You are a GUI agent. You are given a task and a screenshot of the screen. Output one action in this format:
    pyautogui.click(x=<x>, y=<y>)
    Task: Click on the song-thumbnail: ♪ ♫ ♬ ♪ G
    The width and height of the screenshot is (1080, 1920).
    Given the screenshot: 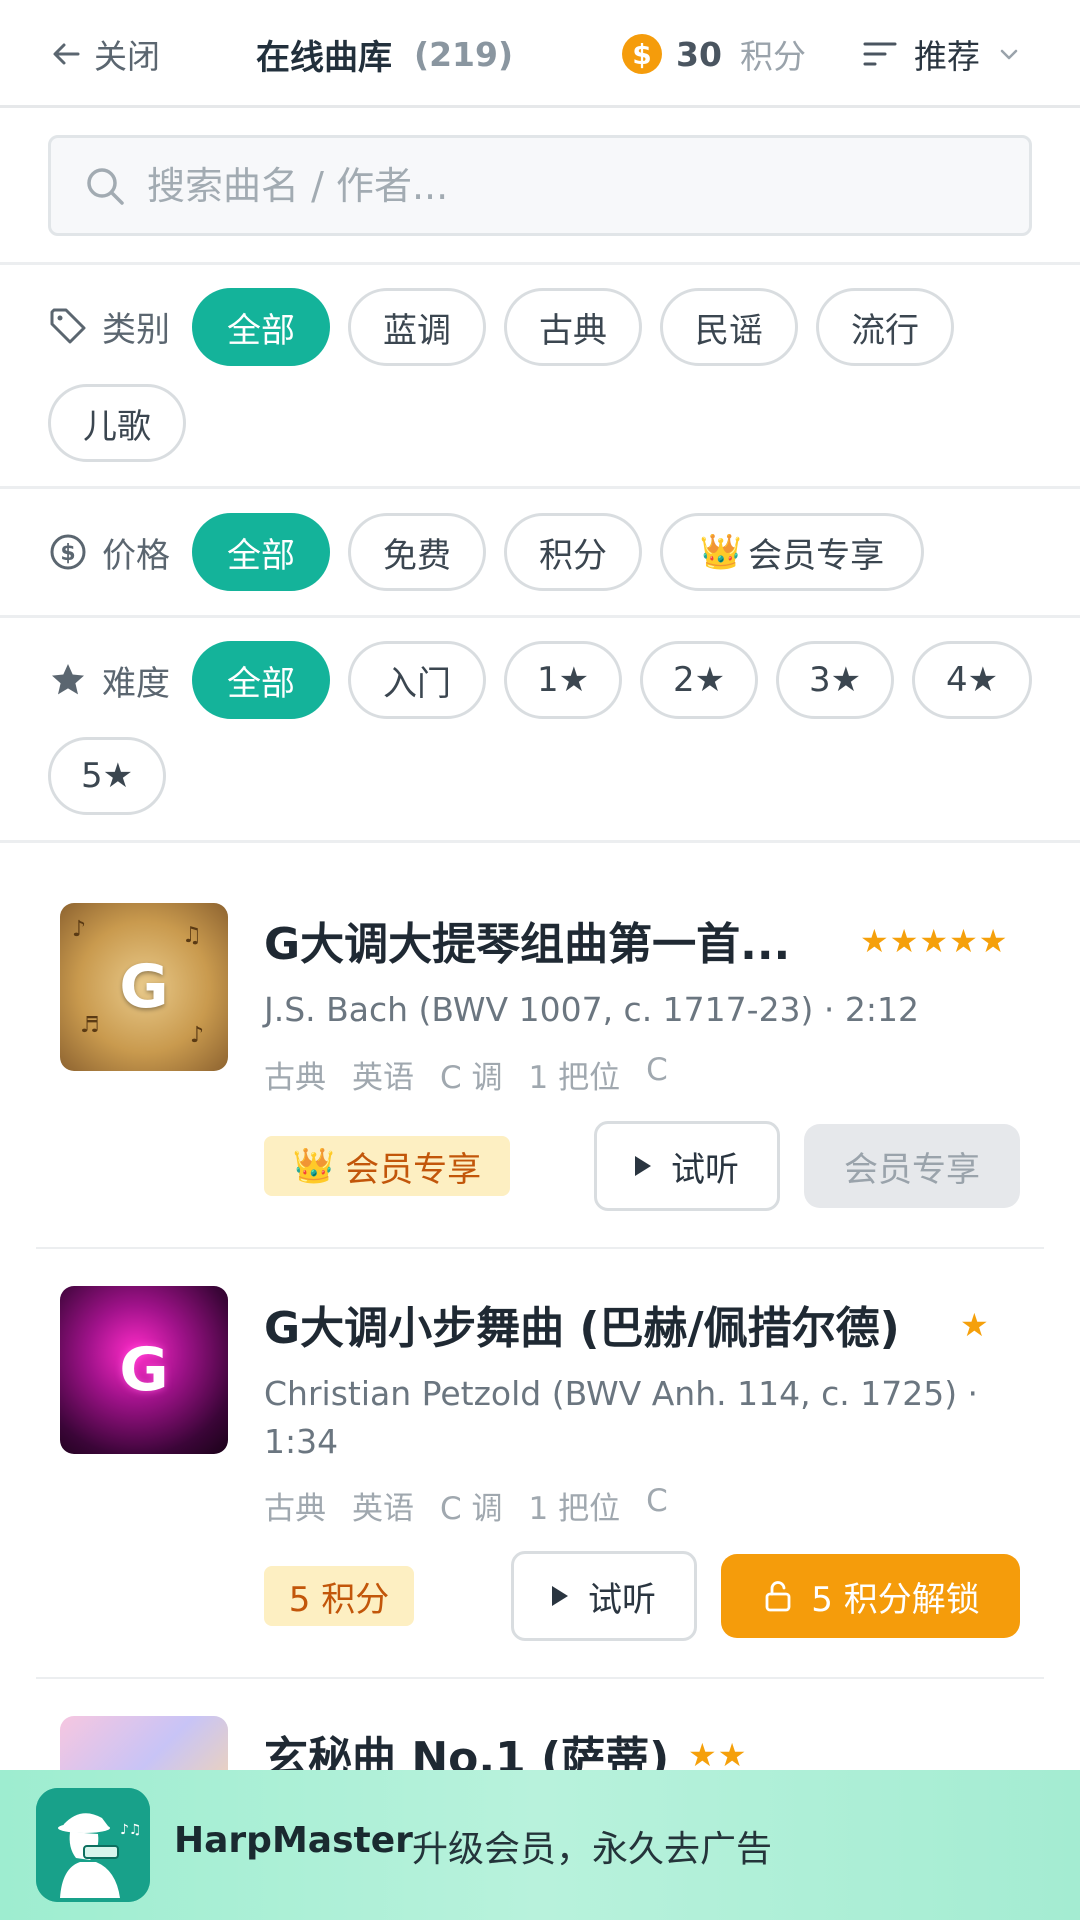 What is the action you would take?
    pyautogui.click(x=144, y=987)
    